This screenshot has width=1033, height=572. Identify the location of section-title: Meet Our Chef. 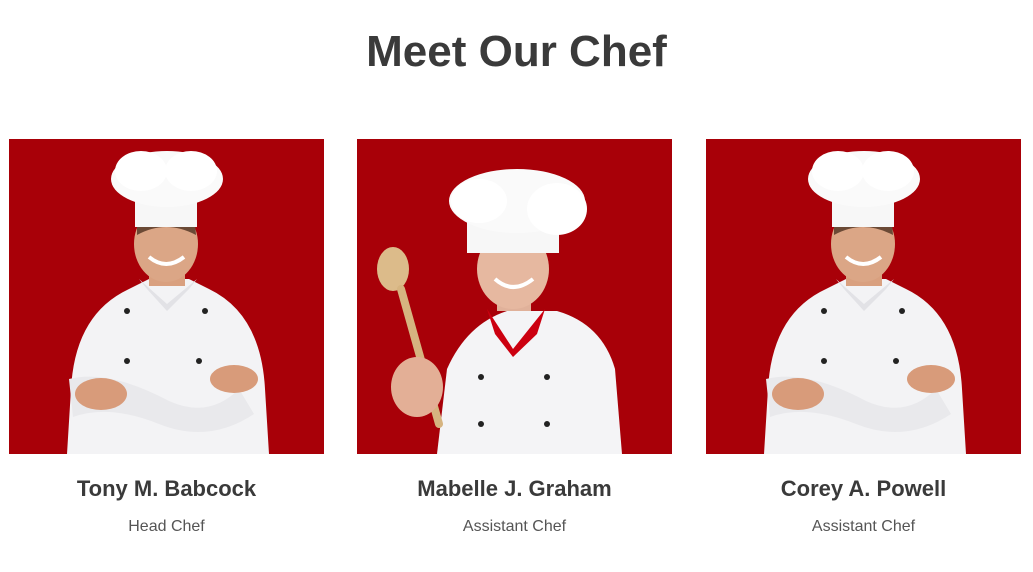
(516, 51).